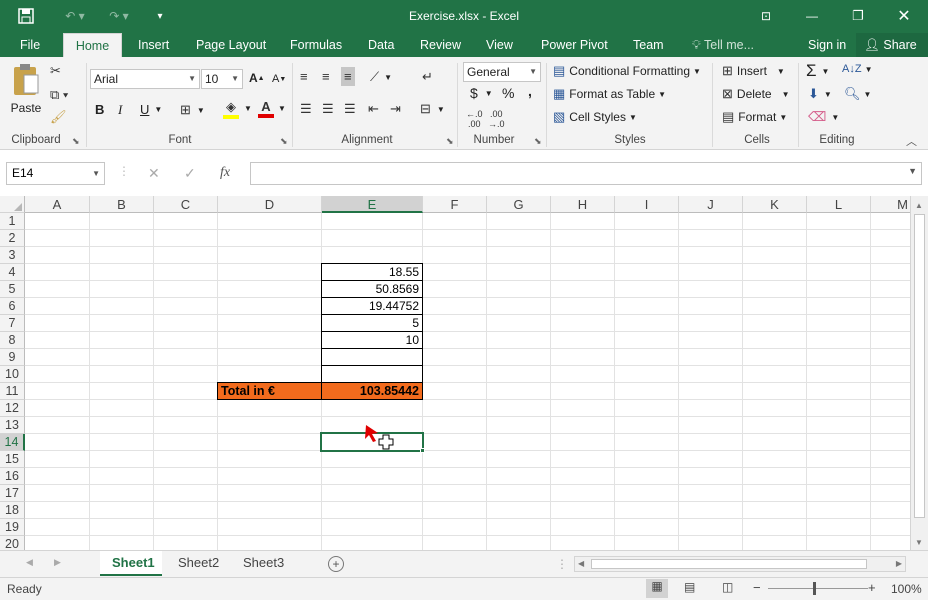 Image resolution: width=928 pixels, height=600 pixels. What do you see at coordinates (12, 340) in the screenshot?
I see `row-header: 8` at bounding box center [12, 340].